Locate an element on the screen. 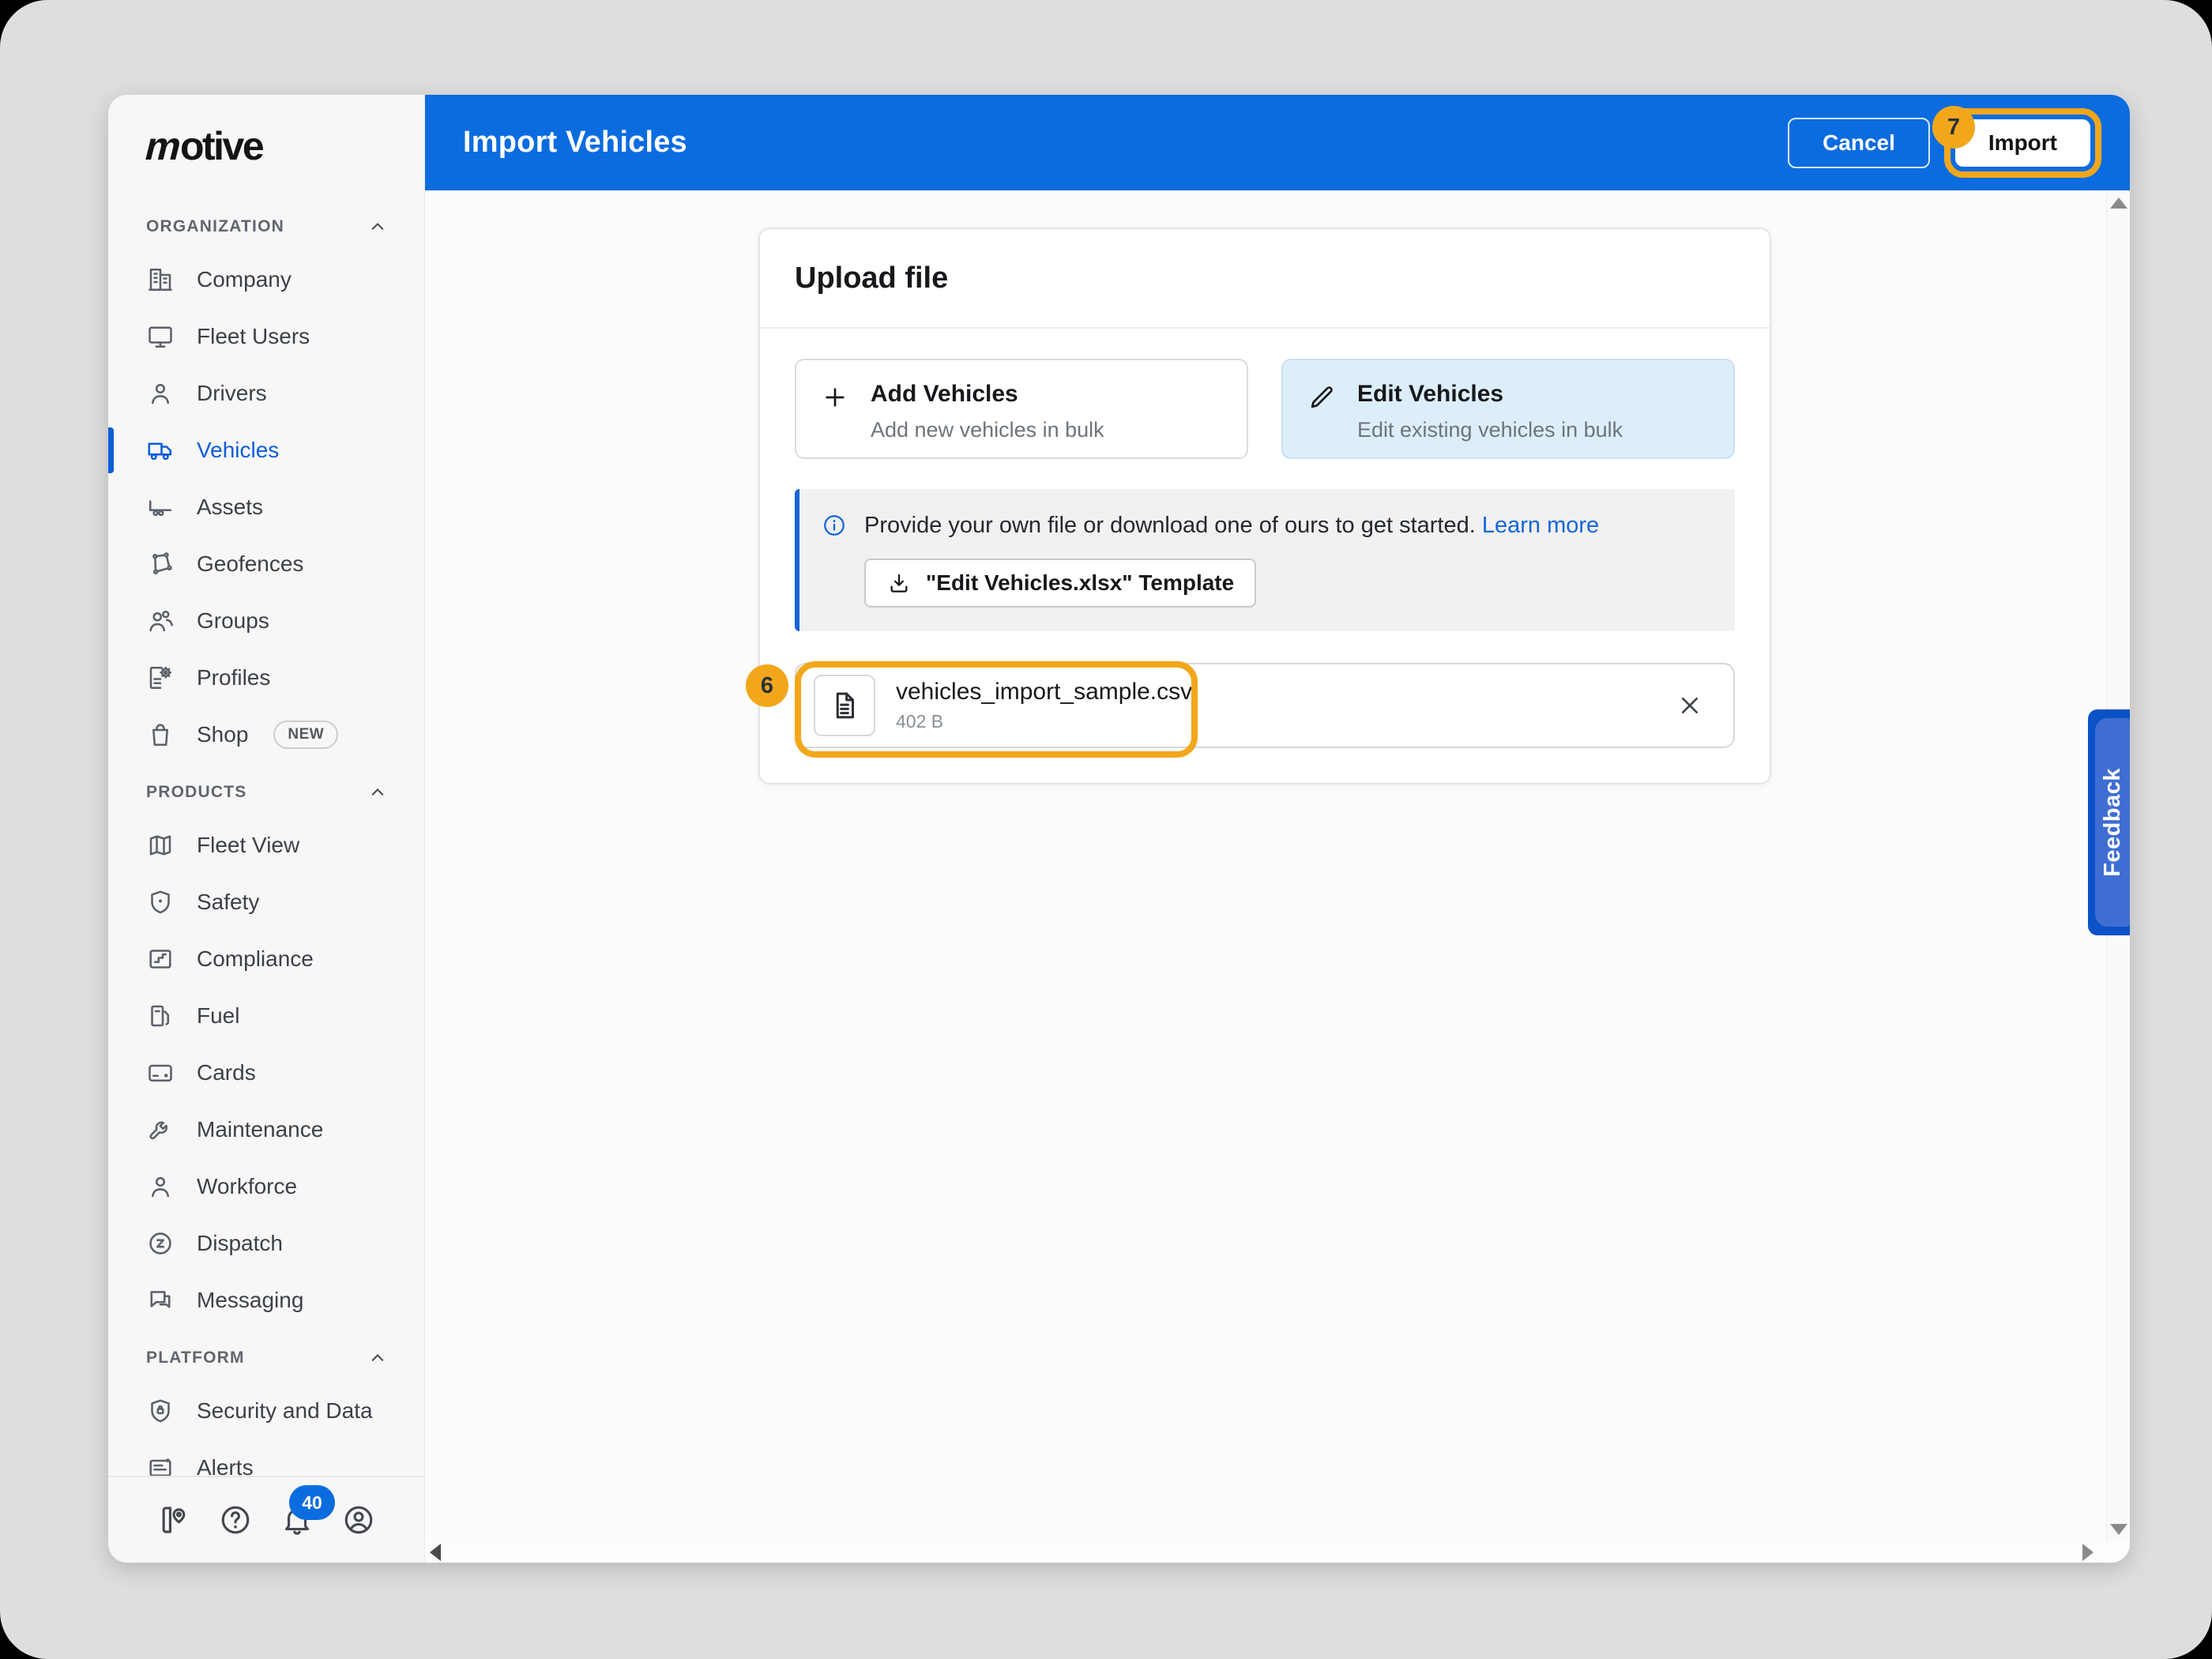 Image resolution: width=2212 pixels, height=1659 pixels. section-header-products: PRODUCTS is located at coordinates (266, 793).